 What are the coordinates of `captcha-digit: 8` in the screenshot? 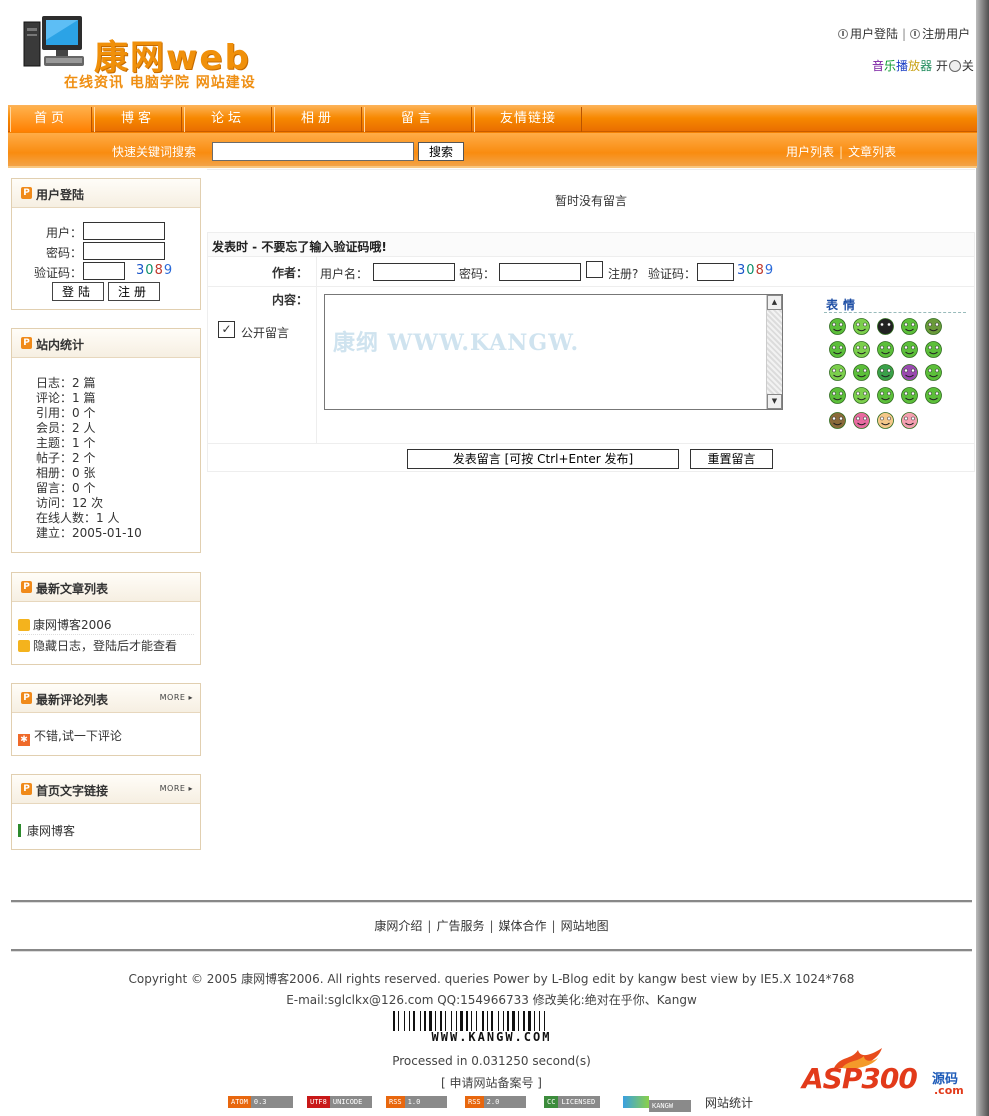 It's located at (159, 270).